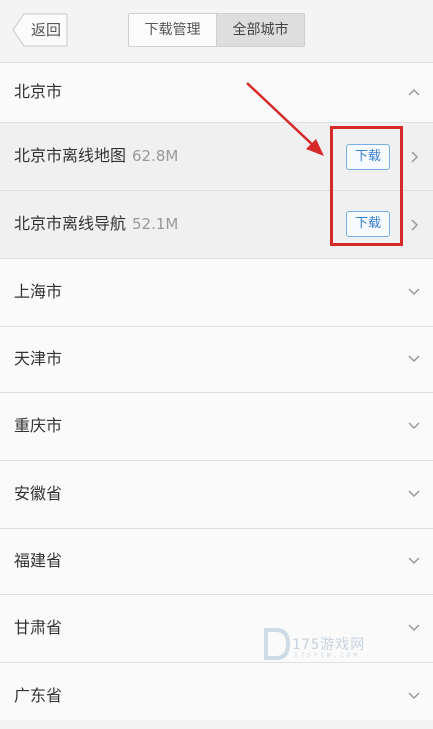 The width and height of the screenshot is (433, 729). What do you see at coordinates (366, 186) in the screenshot?
I see `annotation-highlight-box` at bounding box center [366, 186].